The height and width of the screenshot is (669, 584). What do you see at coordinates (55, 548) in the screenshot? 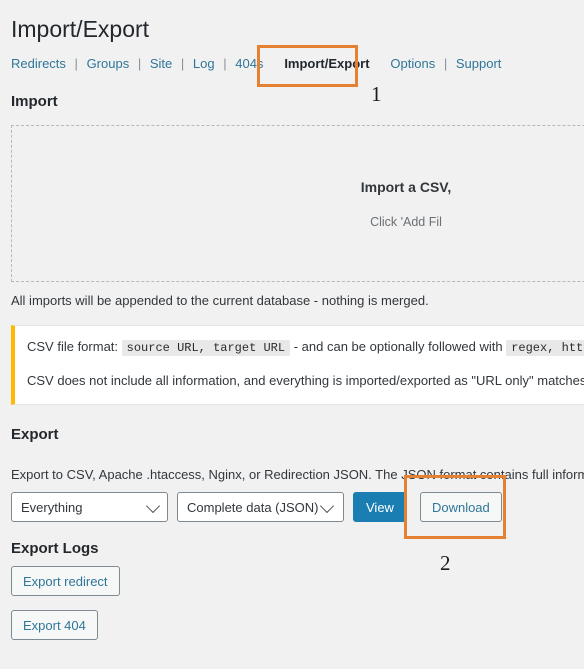
I see `export-logs-section-title: Export Logs` at bounding box center [55, 548].